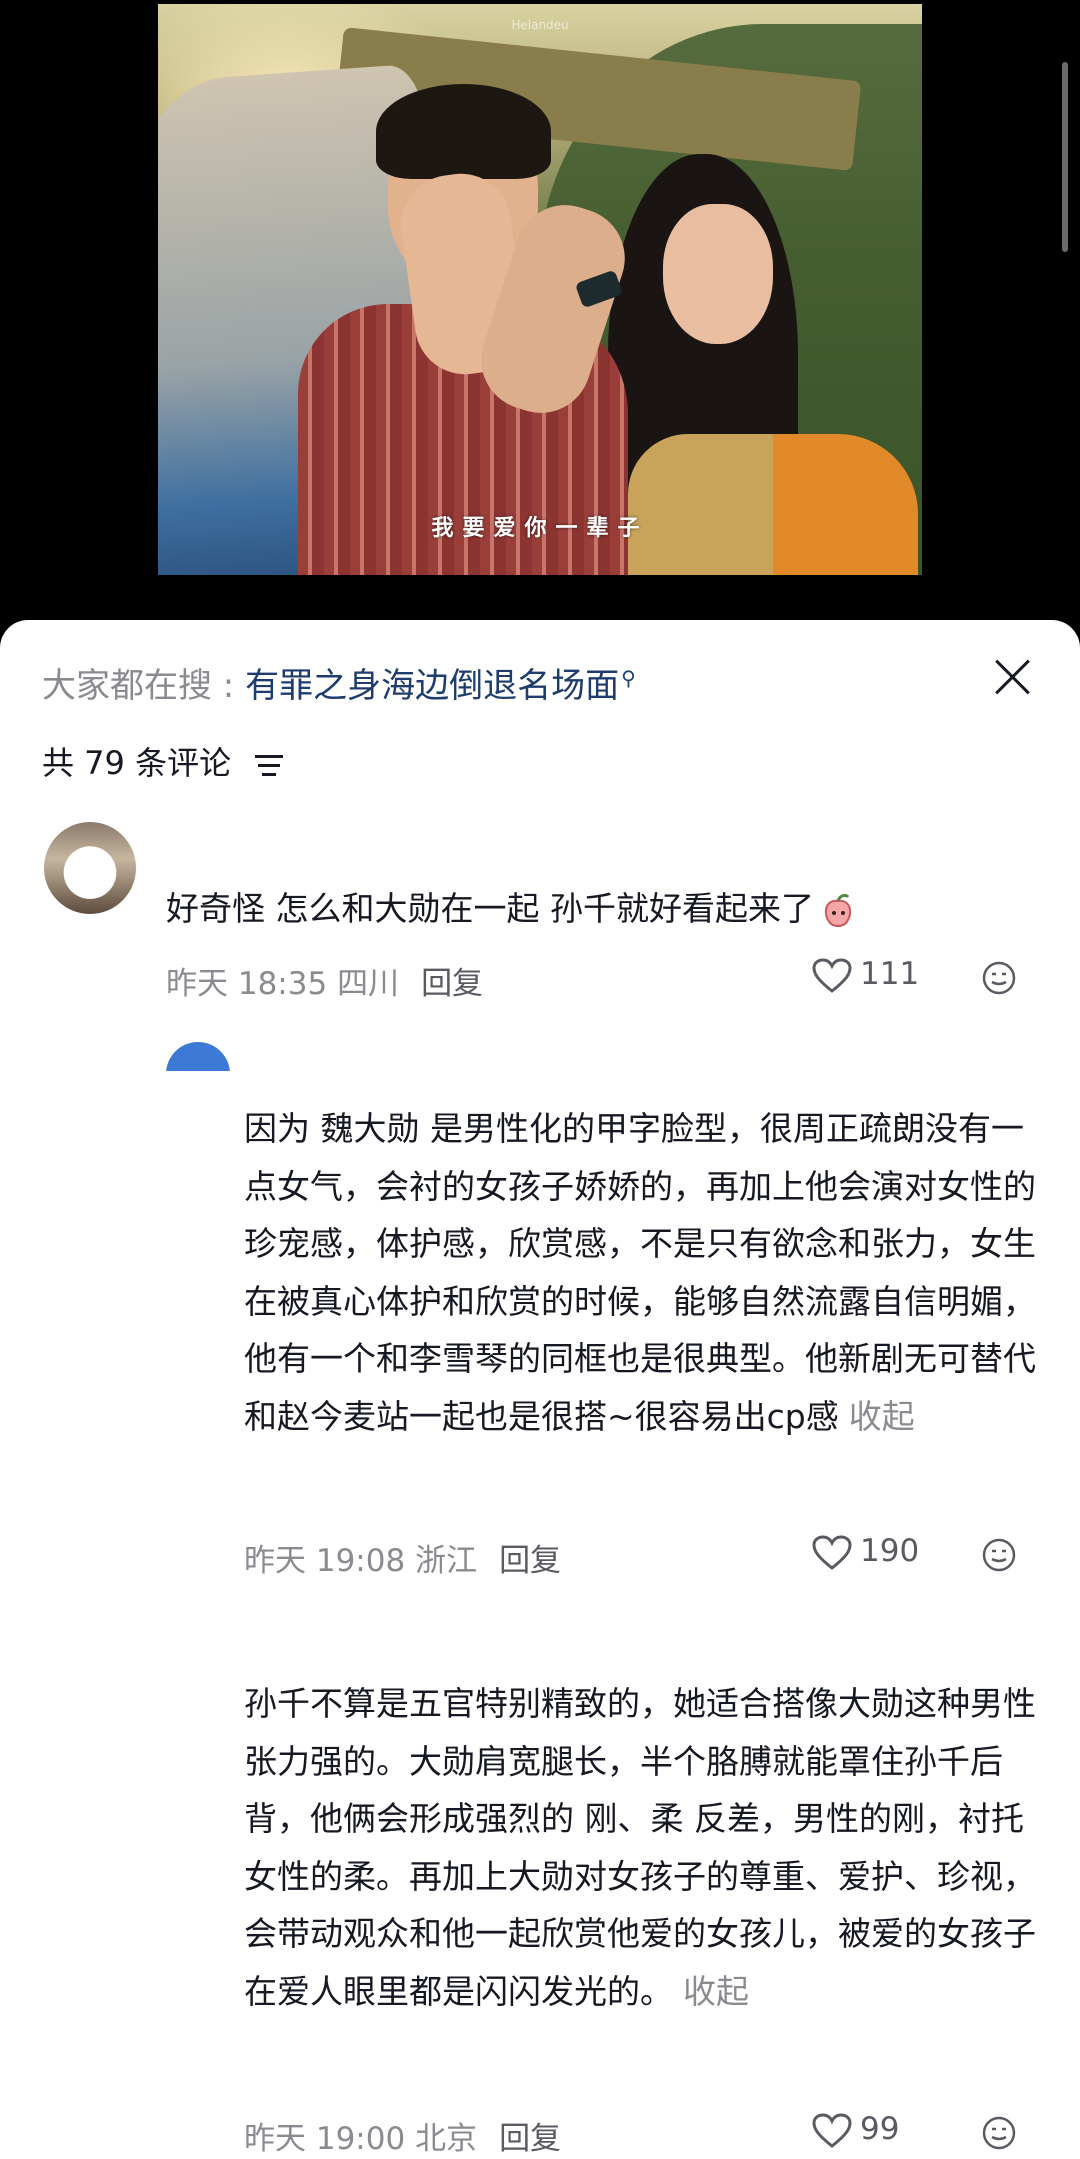  I want to click on like-button: 111, so click(865, 975).